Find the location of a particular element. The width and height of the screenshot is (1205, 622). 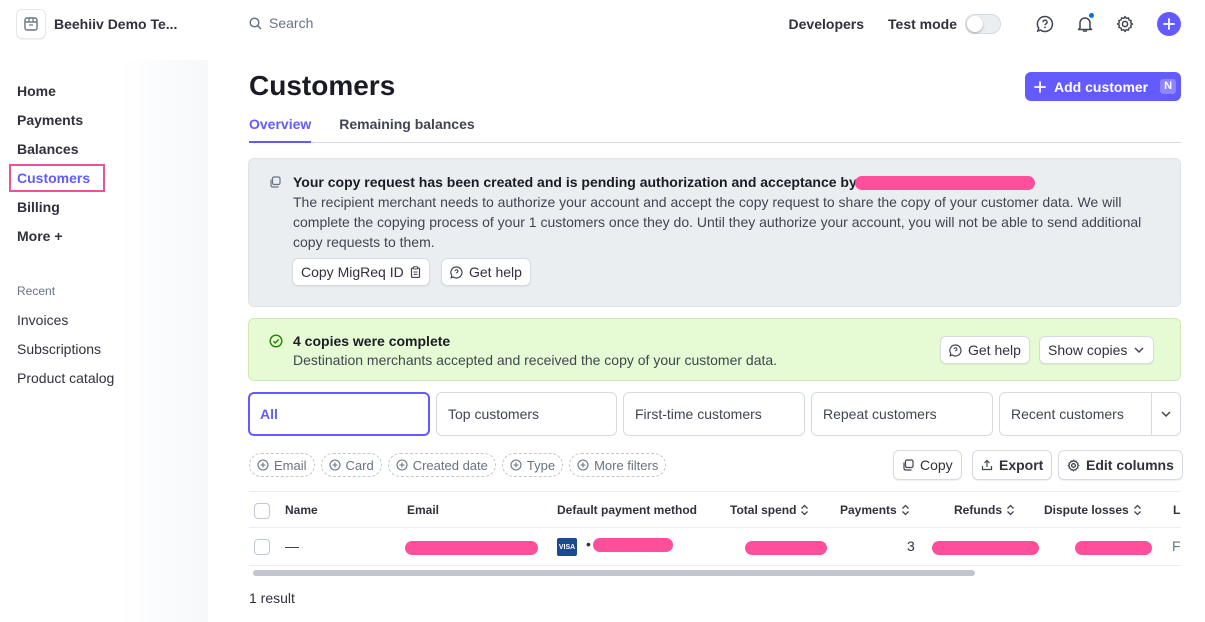

segment-first-time-customers: First-time customers is located at coordinates (714, 414).